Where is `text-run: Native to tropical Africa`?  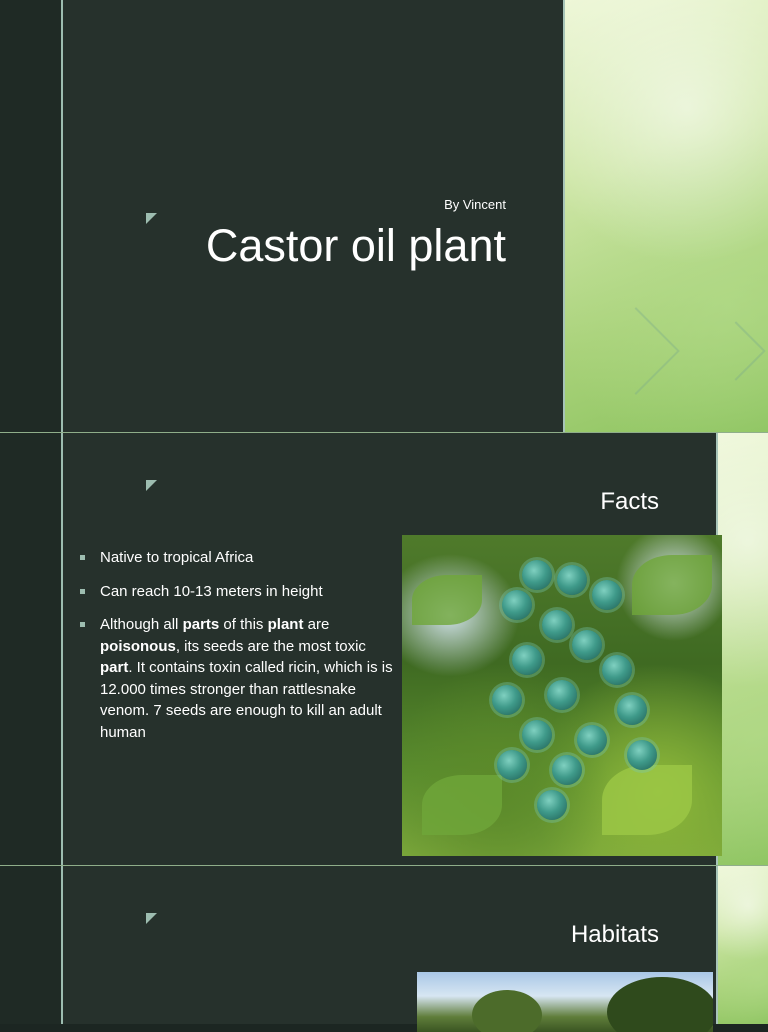 text-run: Native to tropical Africa is located at coordinates (177, 557).